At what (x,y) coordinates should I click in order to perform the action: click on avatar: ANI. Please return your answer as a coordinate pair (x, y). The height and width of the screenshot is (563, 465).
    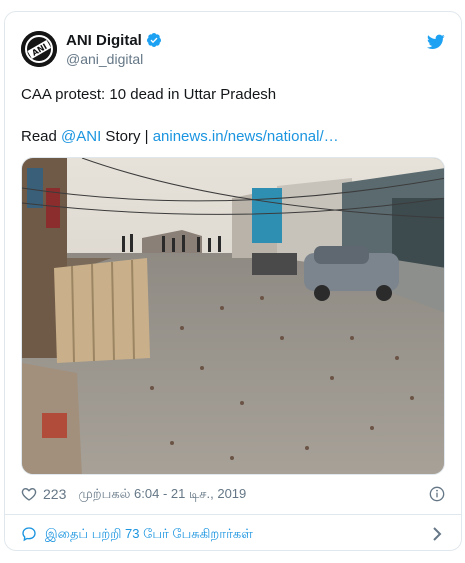
    Looking at the image, I should click on (39, 49).